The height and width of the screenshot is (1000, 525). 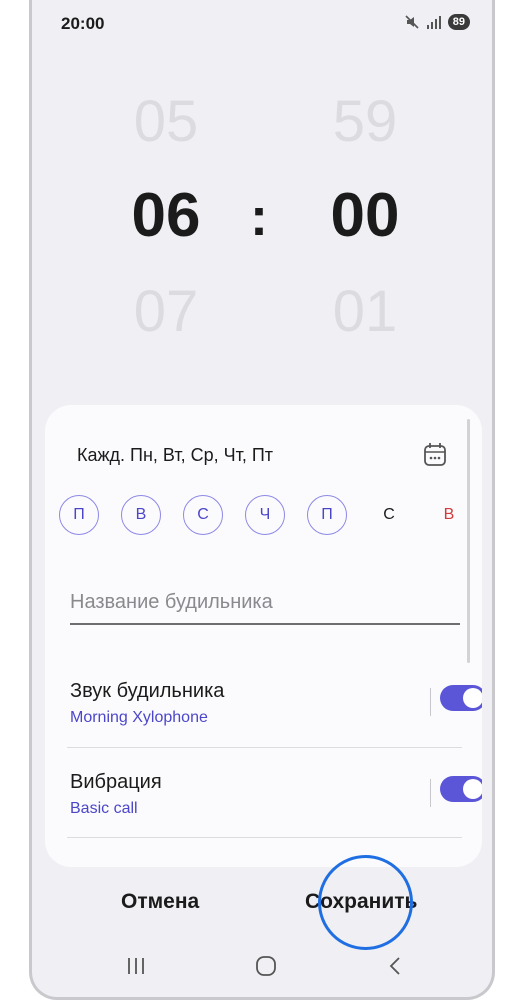 I want to click on minute-picker: 59, so click(x=365, y=121).